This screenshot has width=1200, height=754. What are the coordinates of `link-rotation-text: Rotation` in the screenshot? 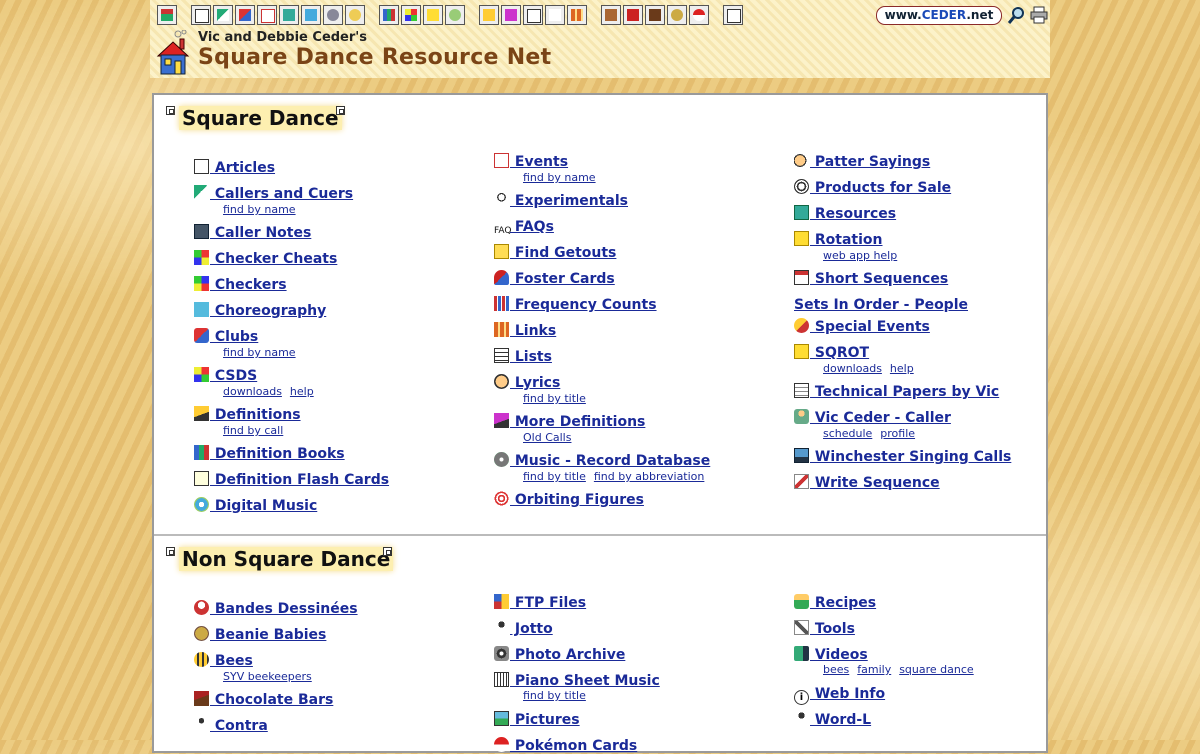 It's located at (846, 240).